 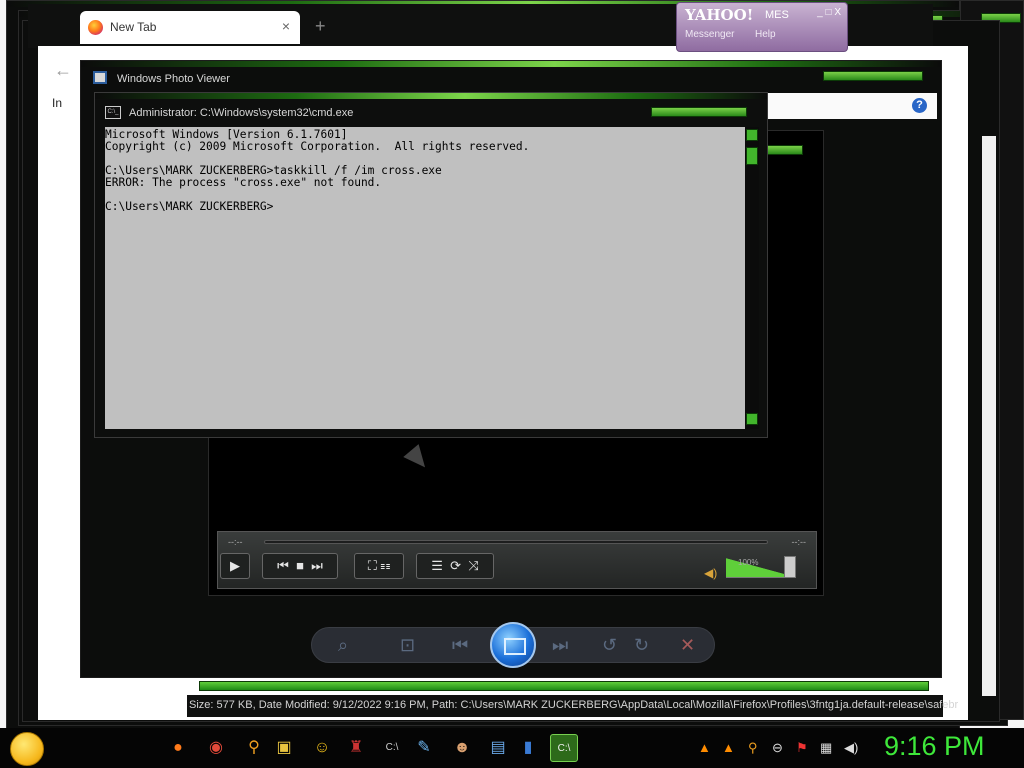 I want to click on play-button: ▶, so click(x=235, y=566).